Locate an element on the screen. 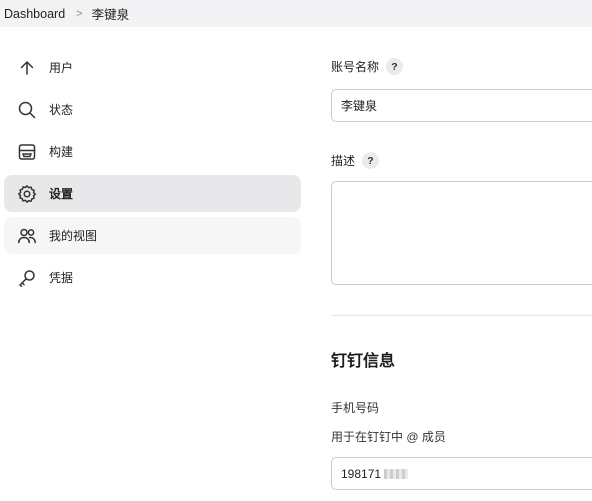 The width and height of the screenshot is (592, 501). gear-icon is located at coordinates (27, 194).